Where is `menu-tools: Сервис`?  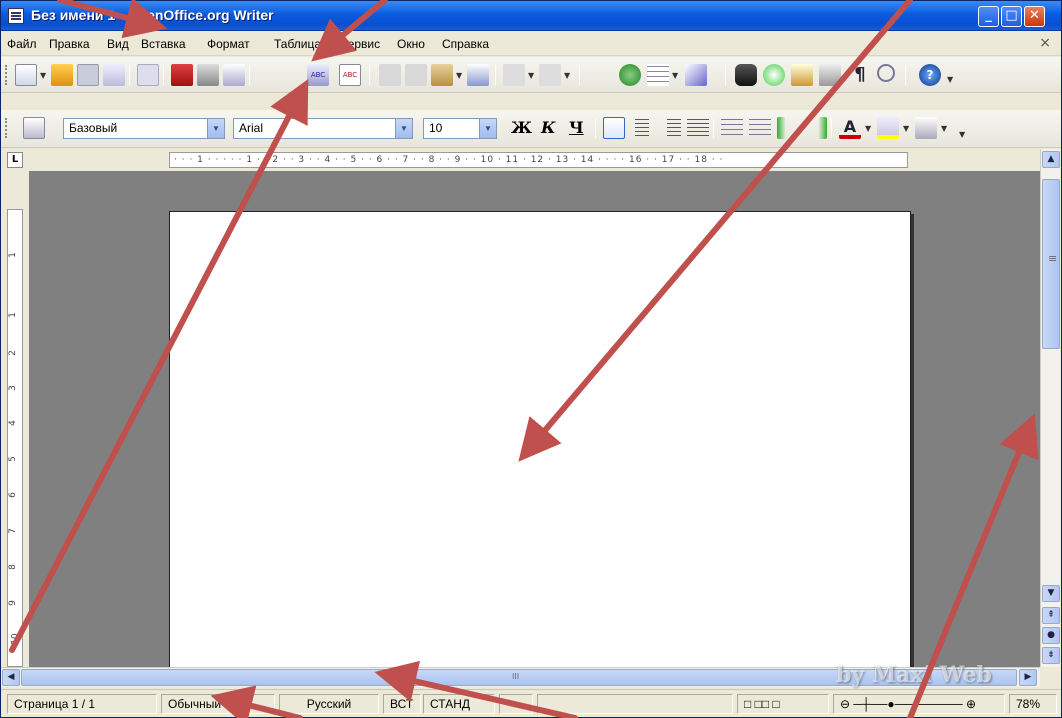 menu-tools: Сервис is located at coordinates (359, 44).